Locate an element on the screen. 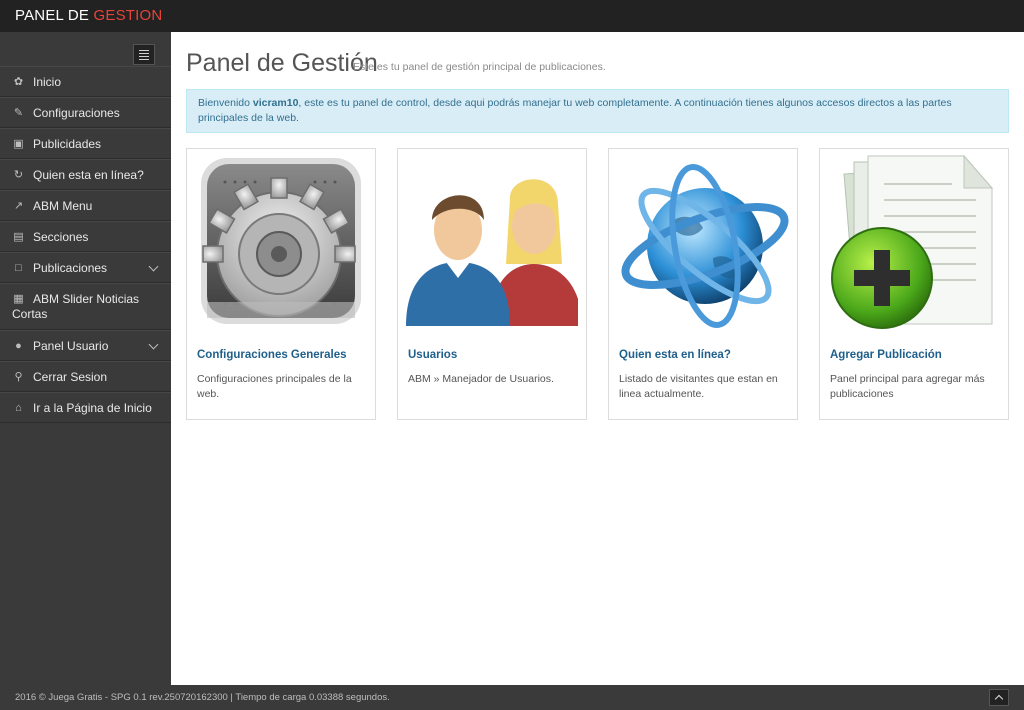  sidebar-item-label: Secciones is located at coordinates (61, 237).